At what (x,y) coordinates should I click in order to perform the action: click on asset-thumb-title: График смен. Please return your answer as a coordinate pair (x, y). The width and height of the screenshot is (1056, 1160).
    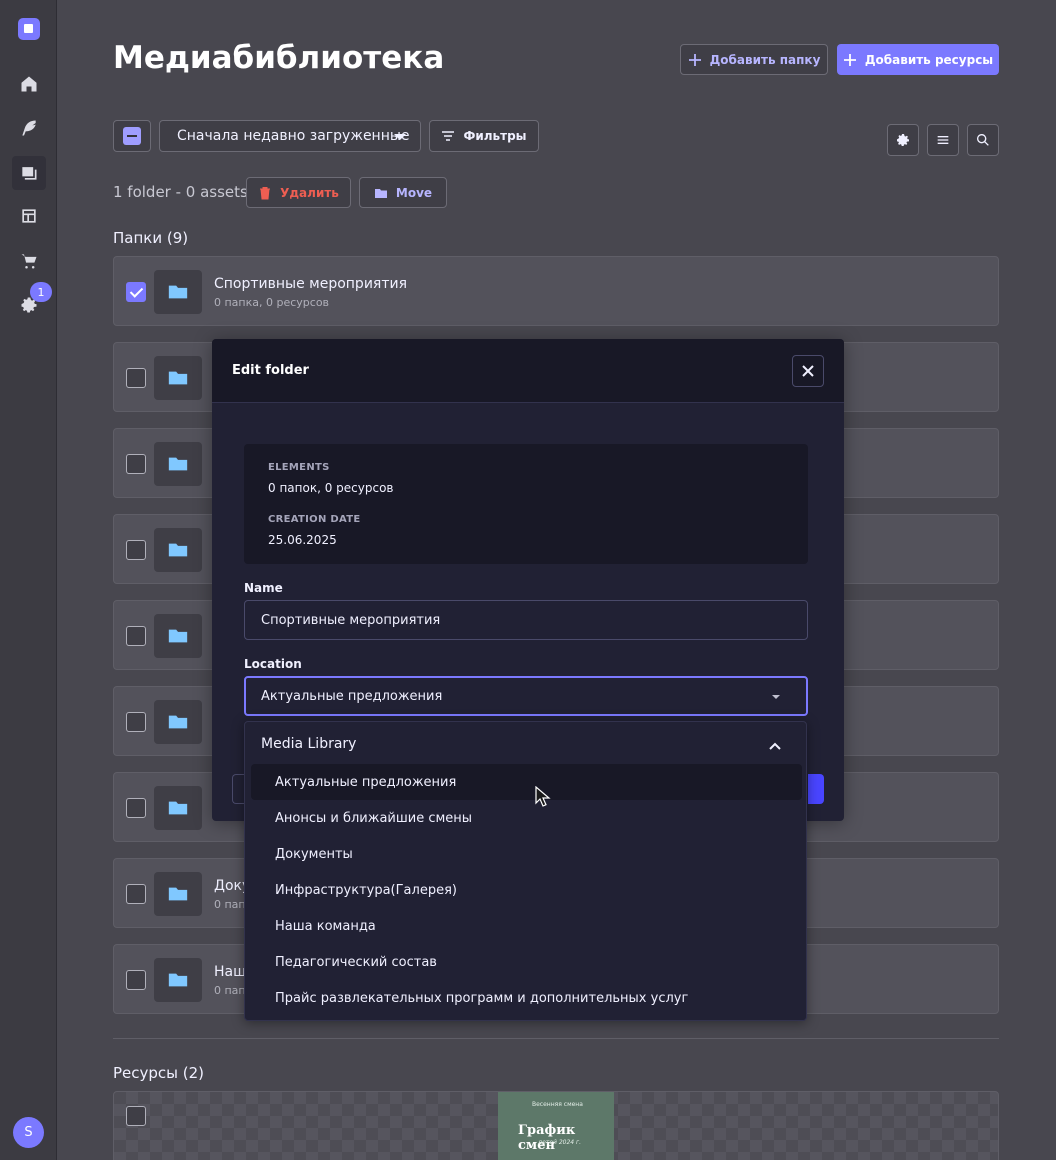
    Looking at the image, I should click on (547, 1138).